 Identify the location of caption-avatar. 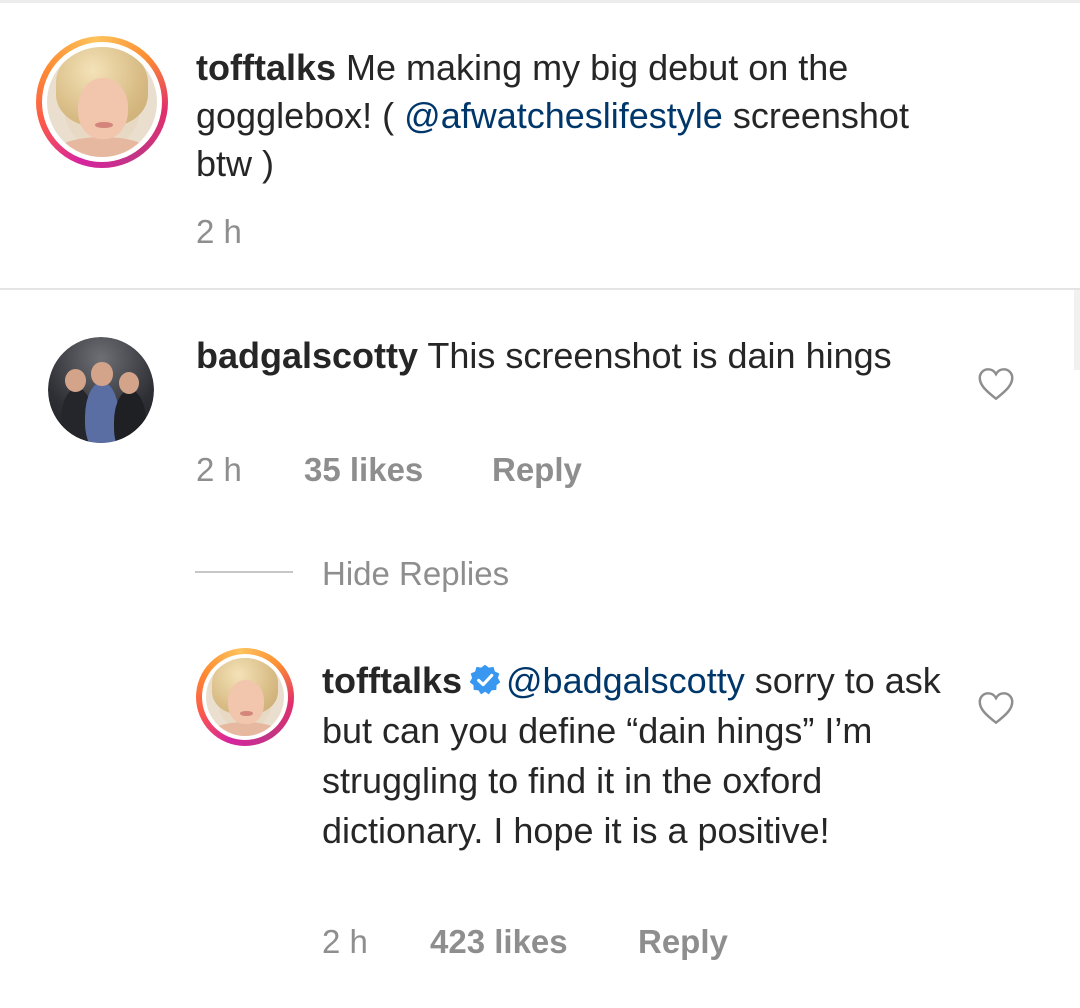
(102, 102).